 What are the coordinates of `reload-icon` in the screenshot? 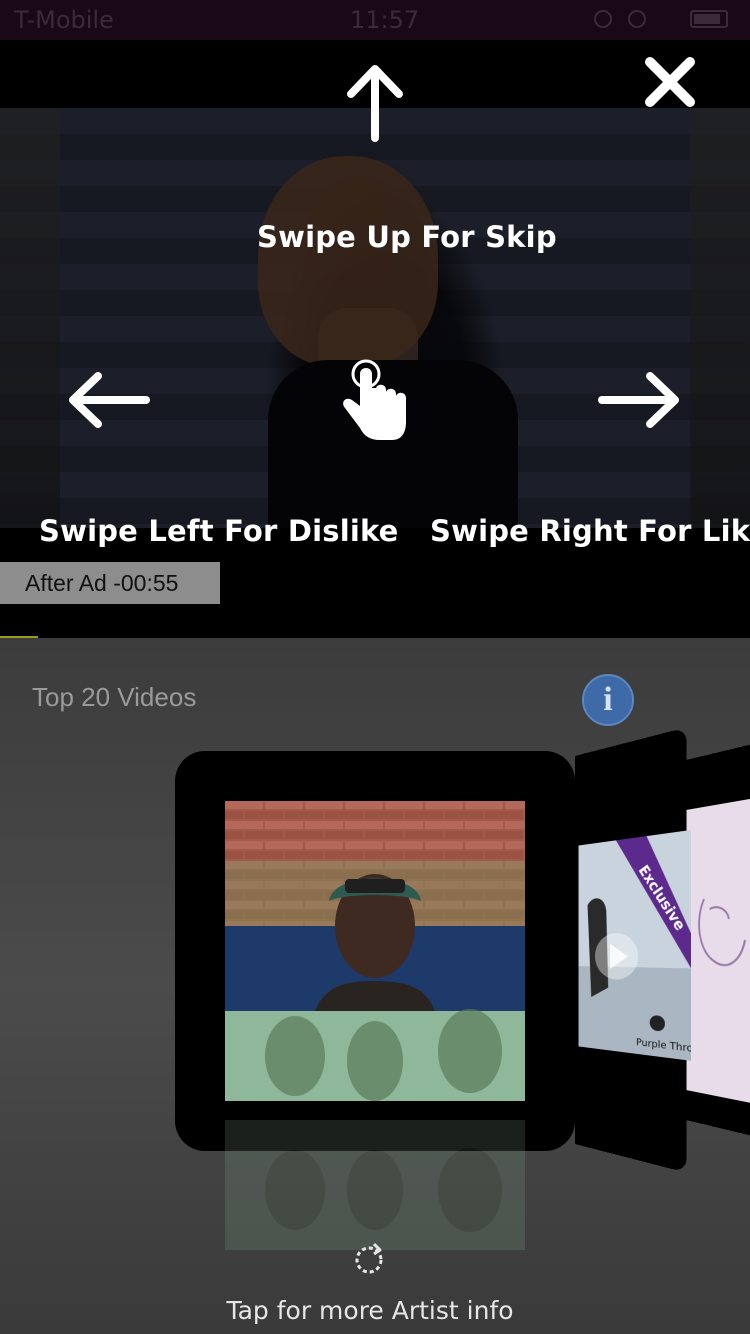 It's located at (369, 1259).